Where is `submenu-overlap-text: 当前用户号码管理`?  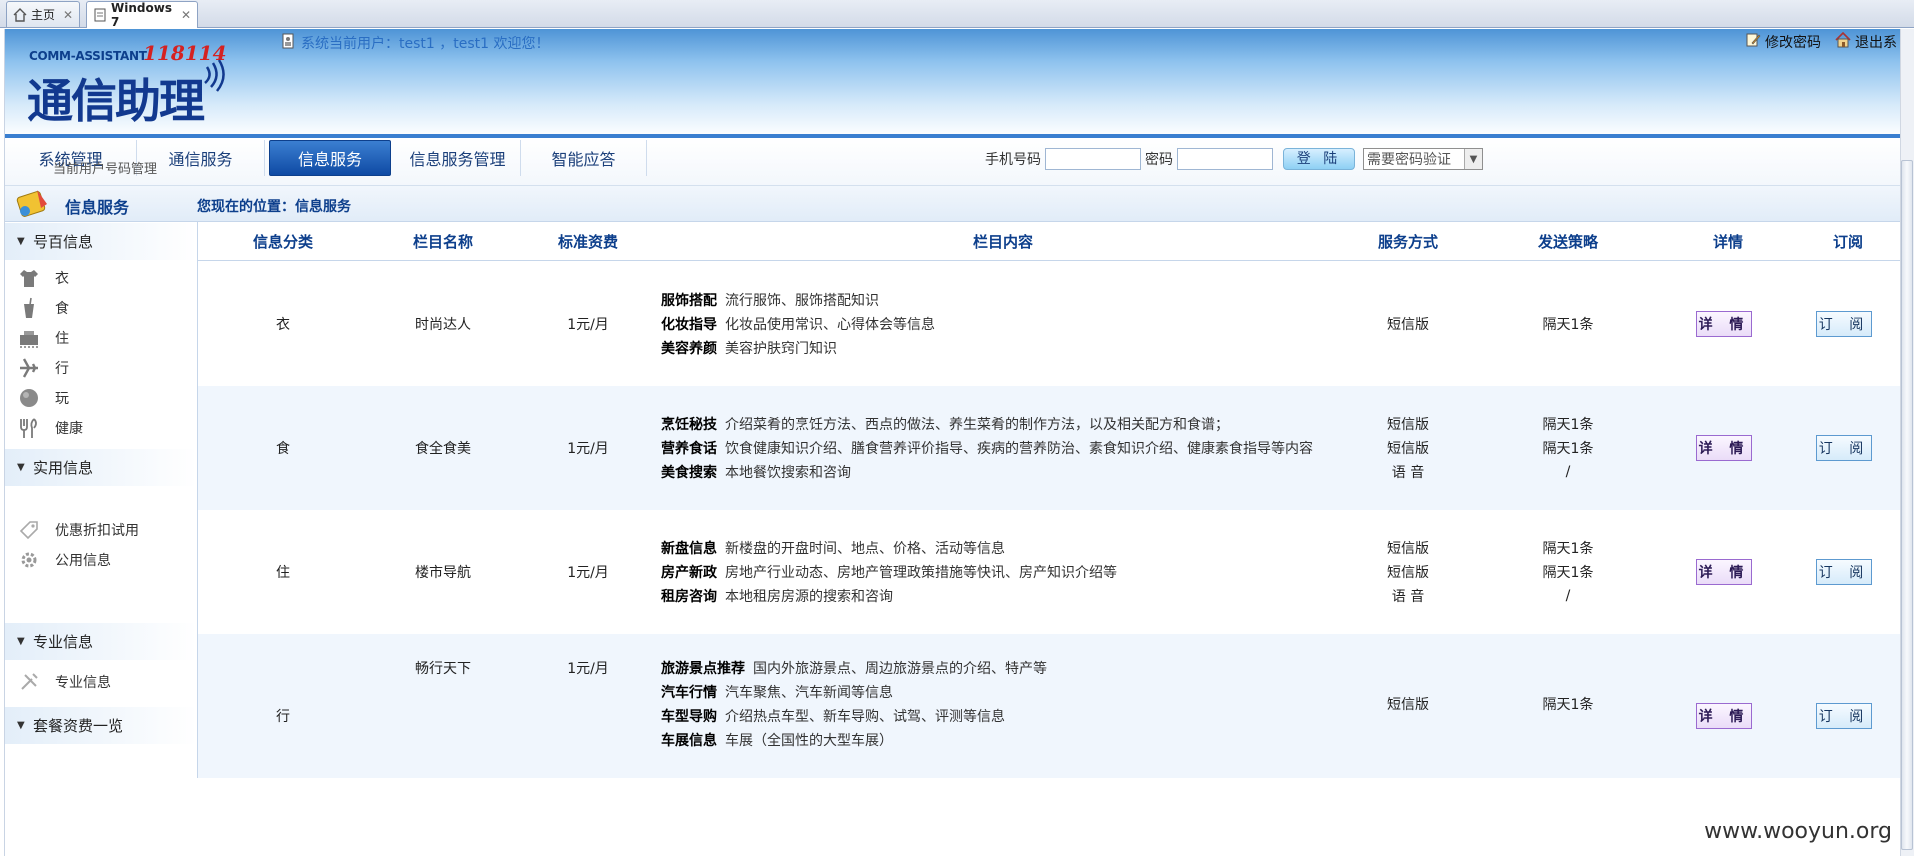
submenu-overlap-text: 当前用户号码管理 is located at coordinates (105, 167).